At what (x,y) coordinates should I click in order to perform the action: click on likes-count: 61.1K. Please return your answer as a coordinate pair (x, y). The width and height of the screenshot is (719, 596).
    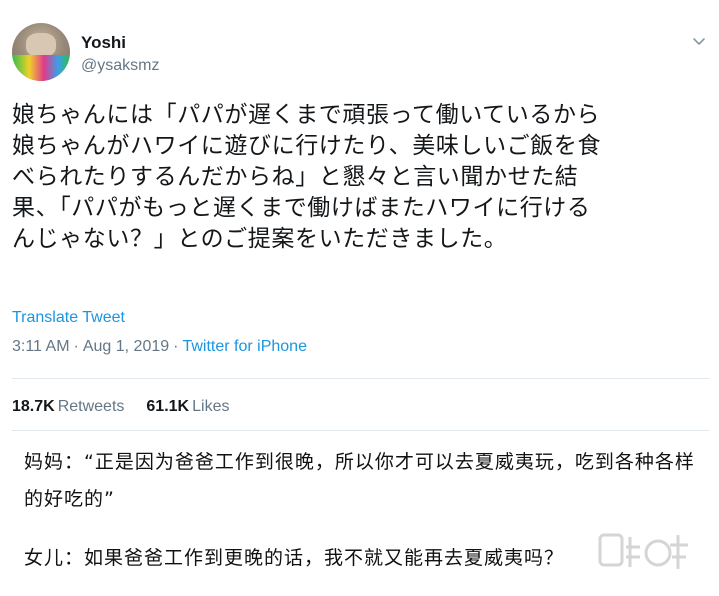
    Looking at the image, I should click on (168, 406).